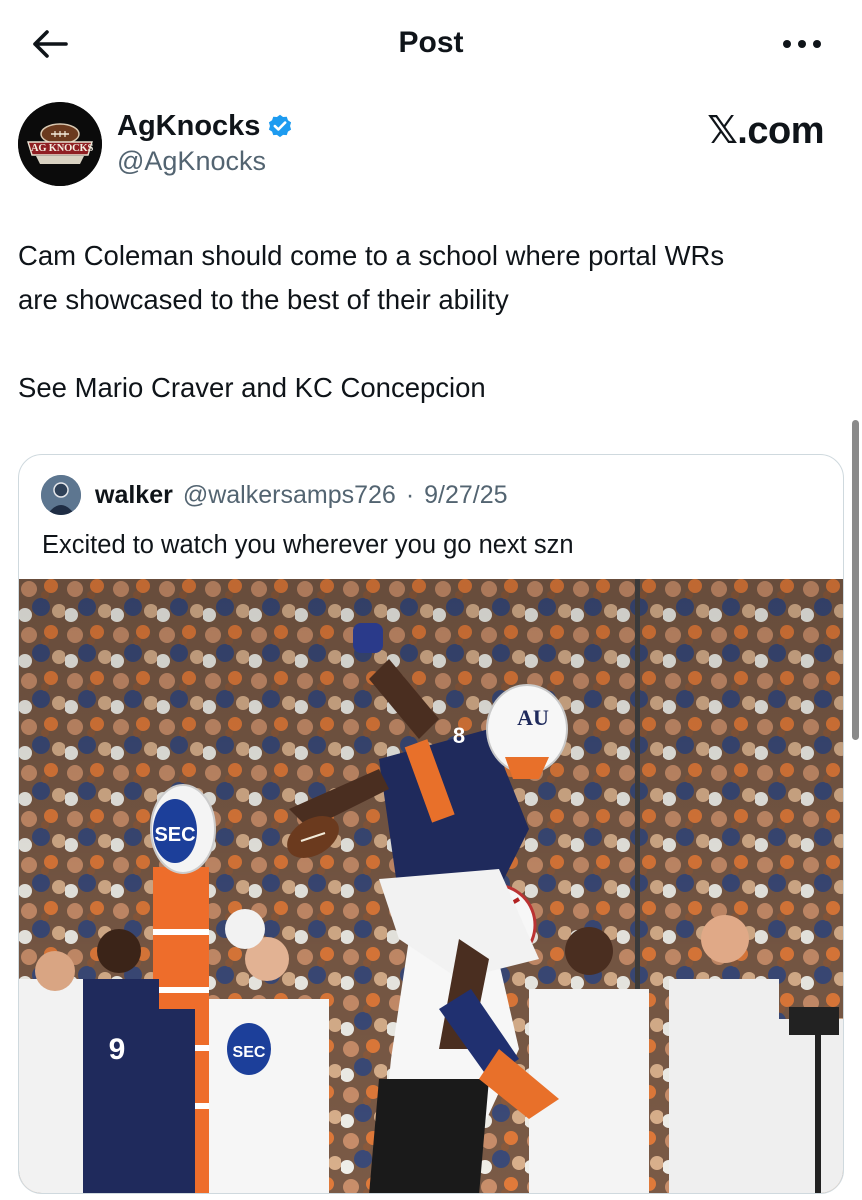  Describe the element at coordinates (249, 1052) in the screenshot. I see `shirt-logo-text: SEC` at that location.